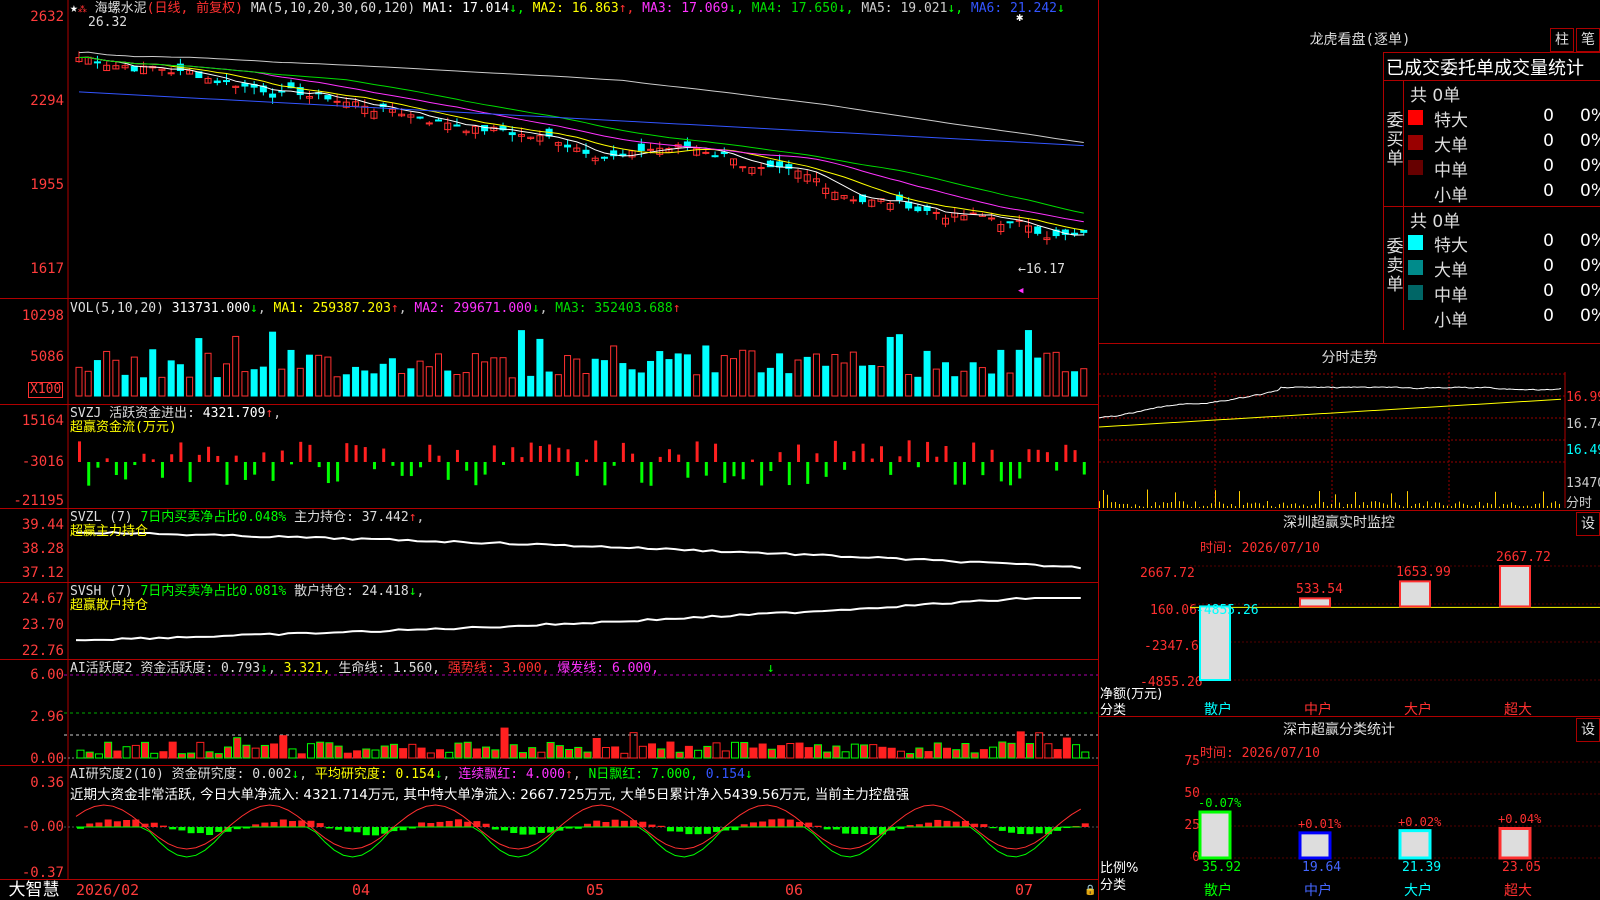  Describe the element at coordinates (1588, 730) in the screenshot. I see `classify-settings-button: 设` at that location.